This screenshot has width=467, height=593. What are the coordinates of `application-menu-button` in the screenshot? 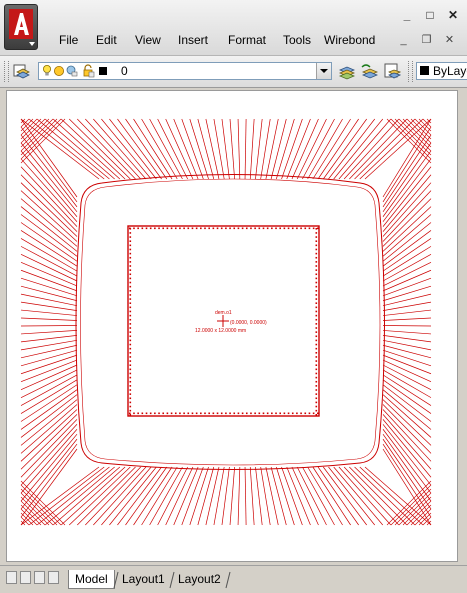 It's located at (21, 27).